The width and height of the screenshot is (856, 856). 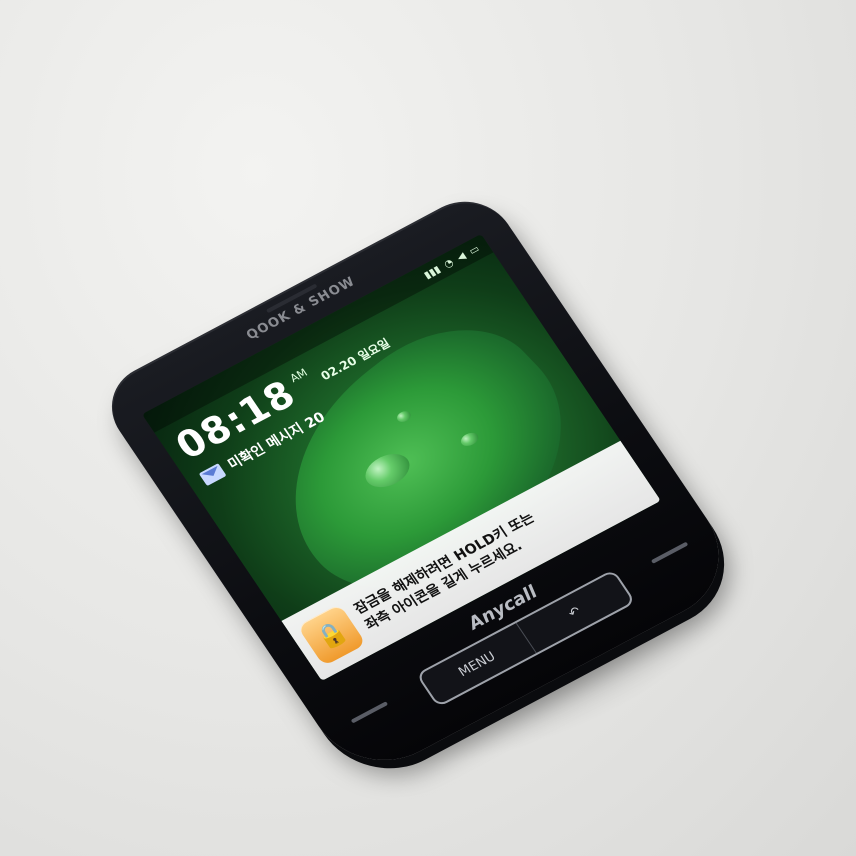 What do you see at coordinates (448, 263) in the screenshot?
I see `wifi-icon: ◔` at bounding box center [448, 263].